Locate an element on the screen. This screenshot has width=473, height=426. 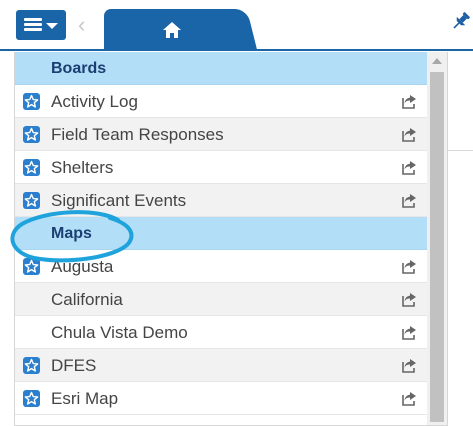
menu-item: Activity Log is located at coordinates (221, 101).